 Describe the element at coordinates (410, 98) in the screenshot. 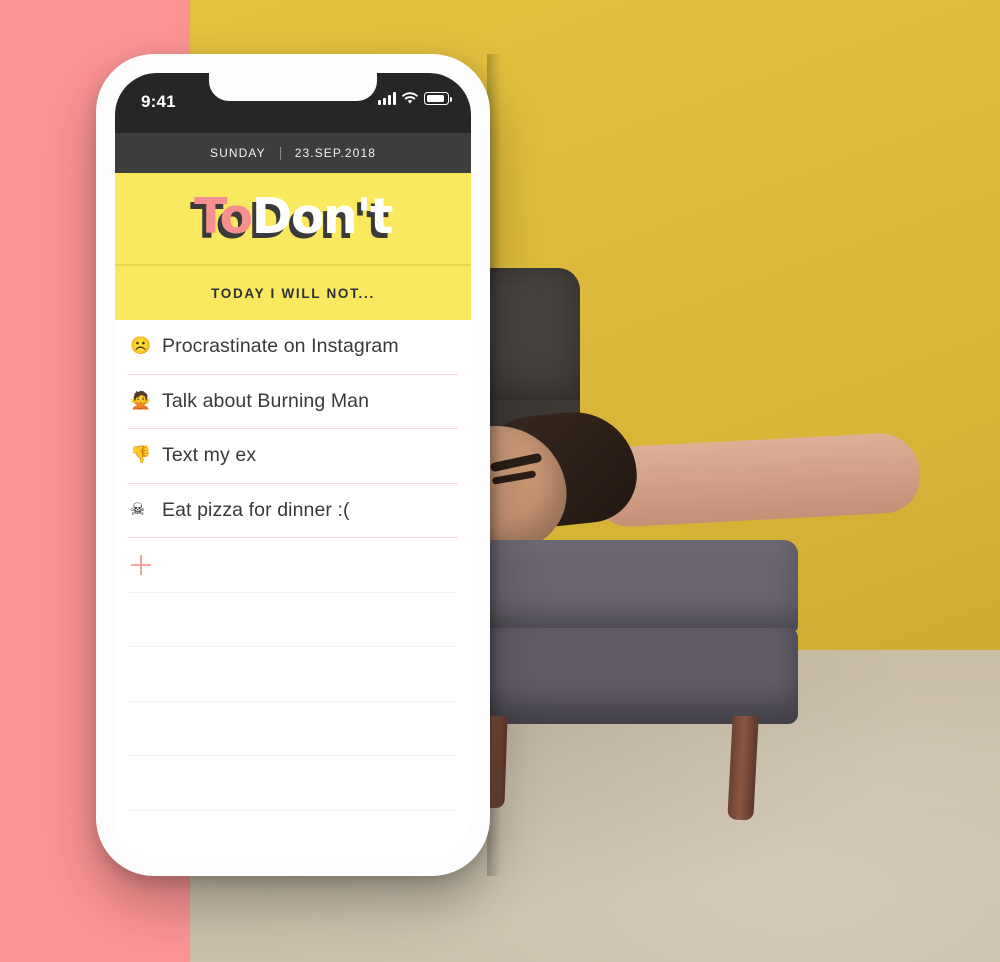

I see `wifi-icon` at that location.